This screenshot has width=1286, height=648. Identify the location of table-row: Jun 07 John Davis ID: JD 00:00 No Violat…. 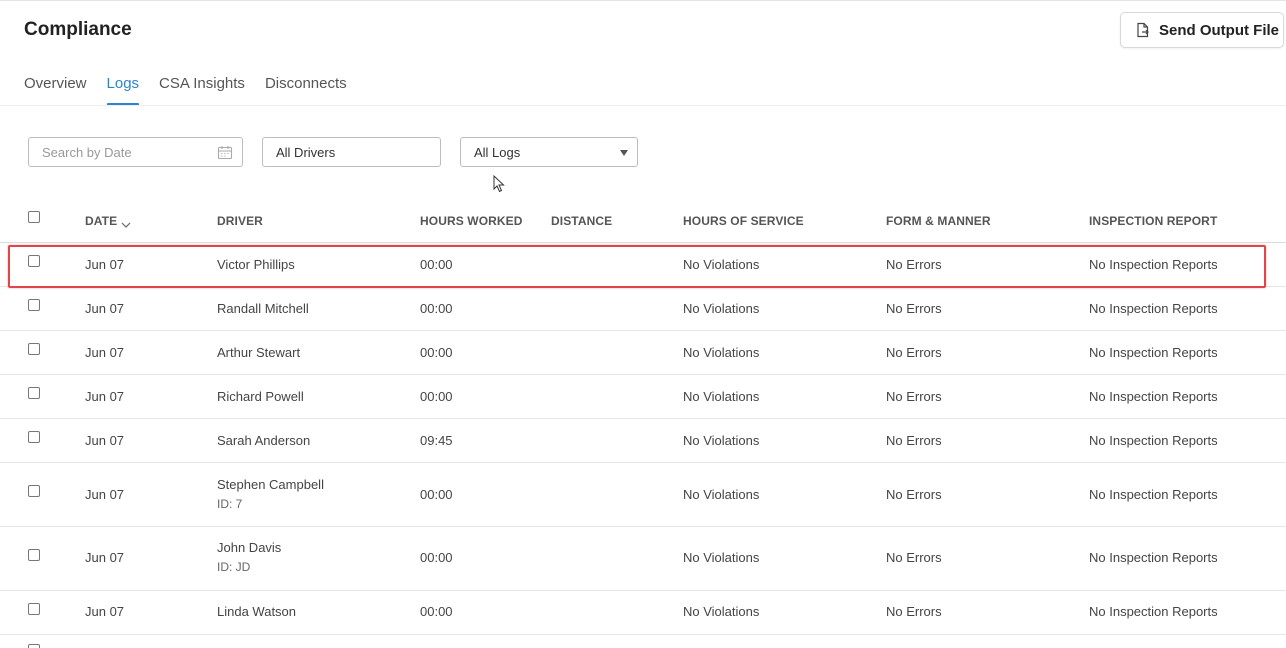
(643, 559).